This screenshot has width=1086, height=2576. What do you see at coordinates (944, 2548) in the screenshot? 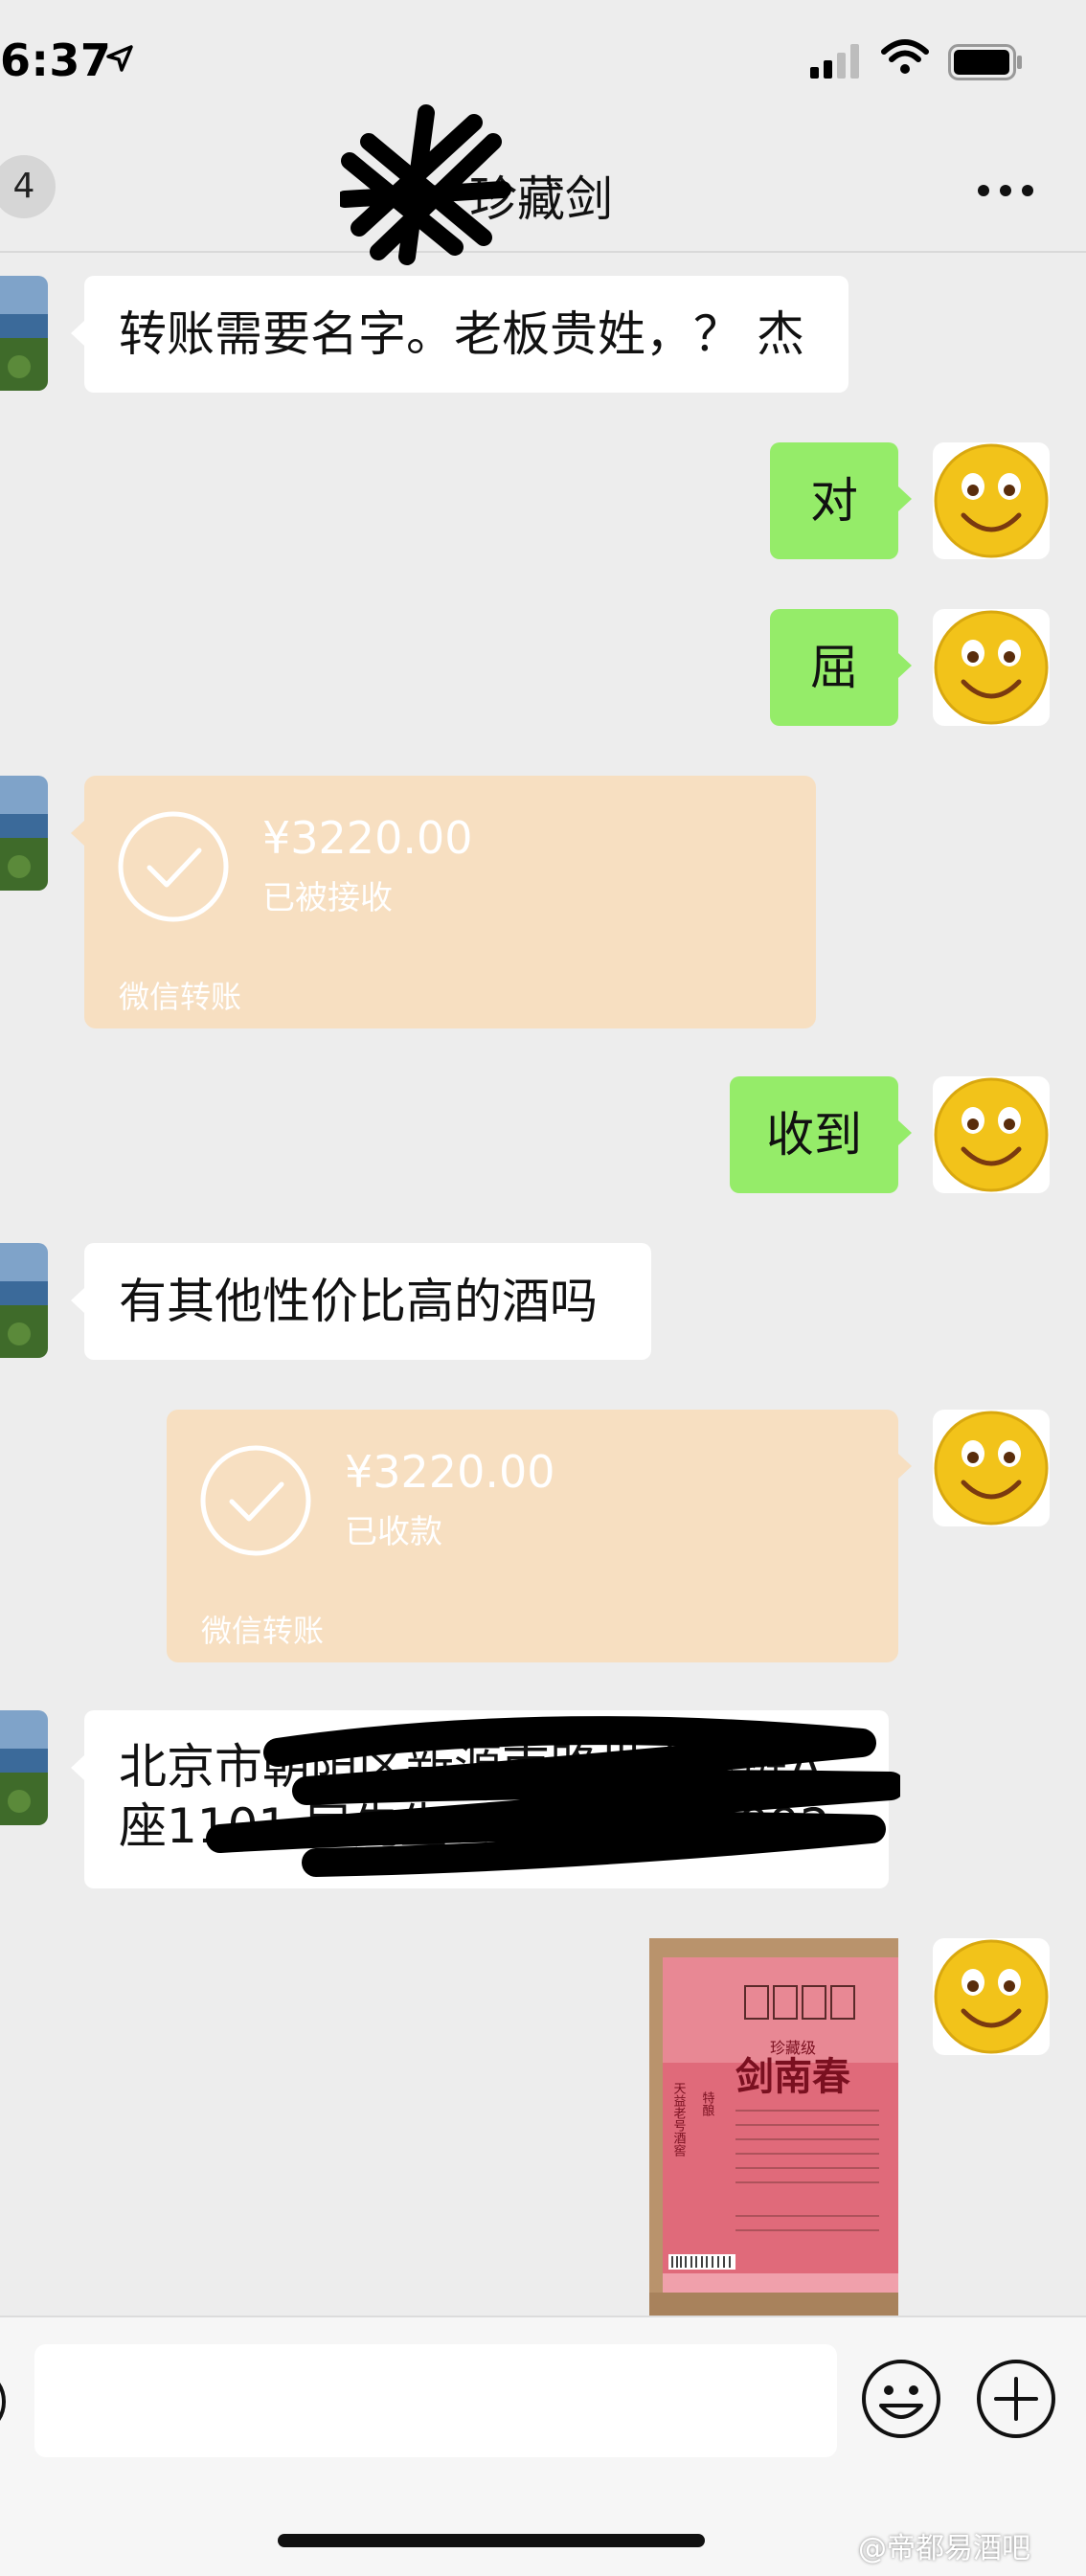
I see `watermark: @帝都易酒吧` at bounding box center [944, 2548].